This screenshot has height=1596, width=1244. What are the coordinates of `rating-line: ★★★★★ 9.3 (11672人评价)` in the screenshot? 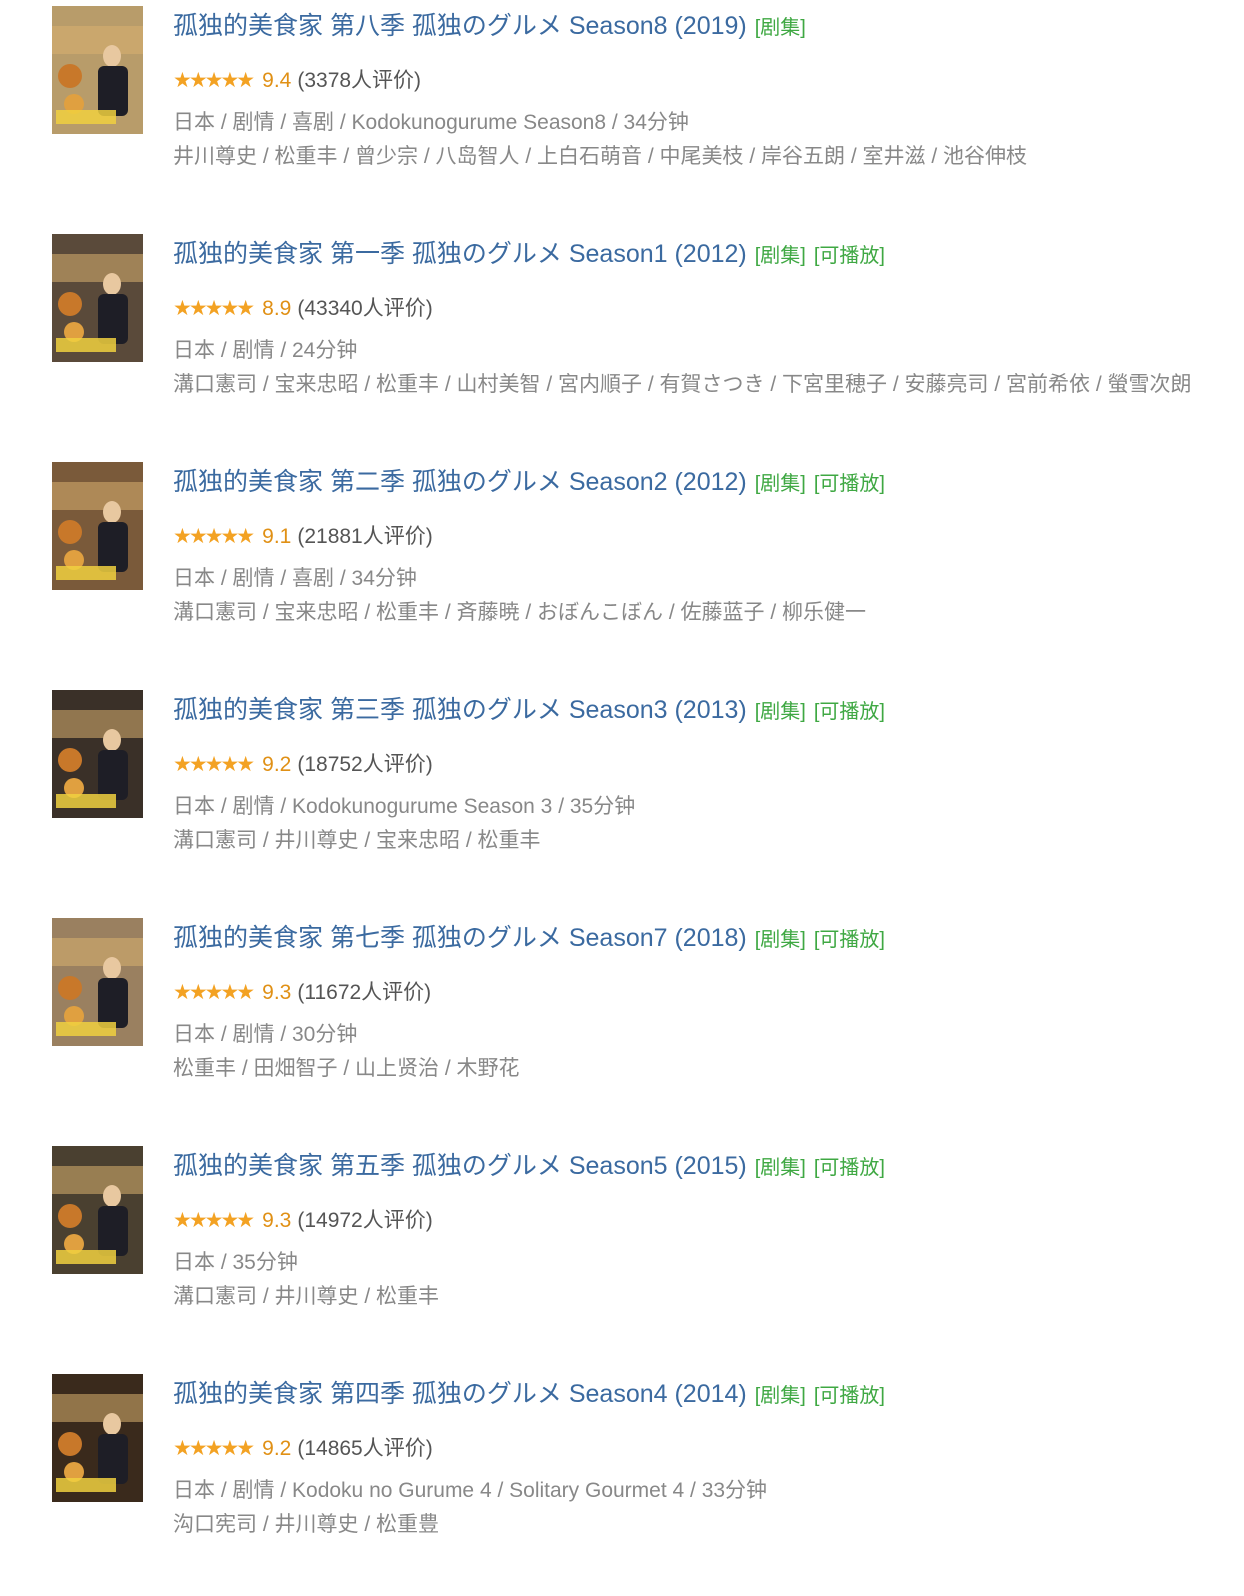 It's located at (302, 993).